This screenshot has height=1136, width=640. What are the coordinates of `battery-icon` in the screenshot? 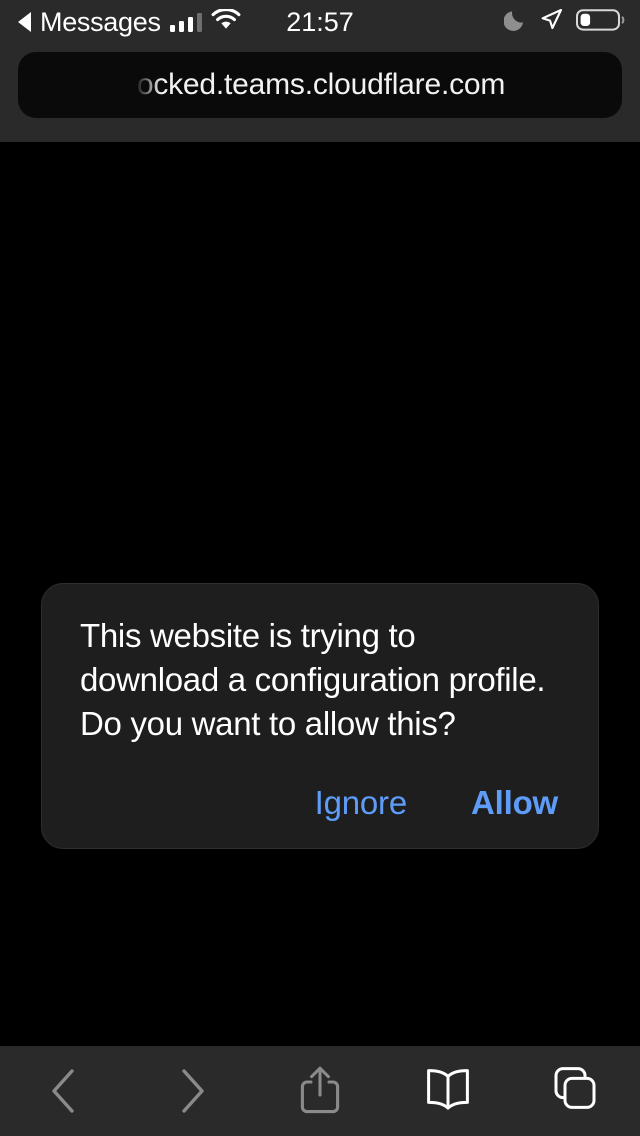 It's located at (601, 22).